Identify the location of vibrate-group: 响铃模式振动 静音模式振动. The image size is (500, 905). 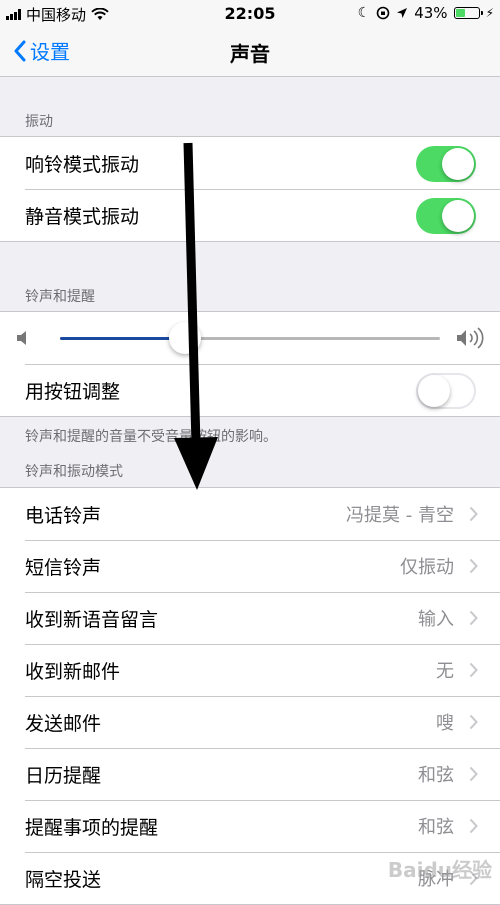
(250, 189).